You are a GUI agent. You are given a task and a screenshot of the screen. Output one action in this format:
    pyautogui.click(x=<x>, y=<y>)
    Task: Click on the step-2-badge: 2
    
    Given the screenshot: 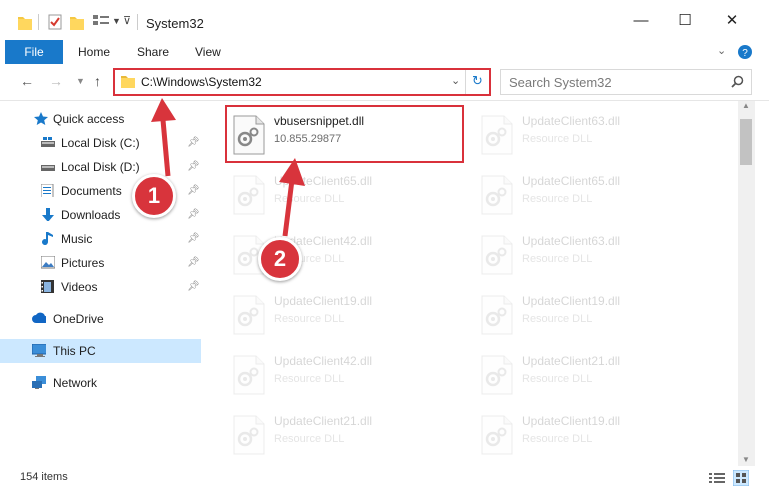 What is the action you would take?
    pyautogui.click(x=280, y=259)
    